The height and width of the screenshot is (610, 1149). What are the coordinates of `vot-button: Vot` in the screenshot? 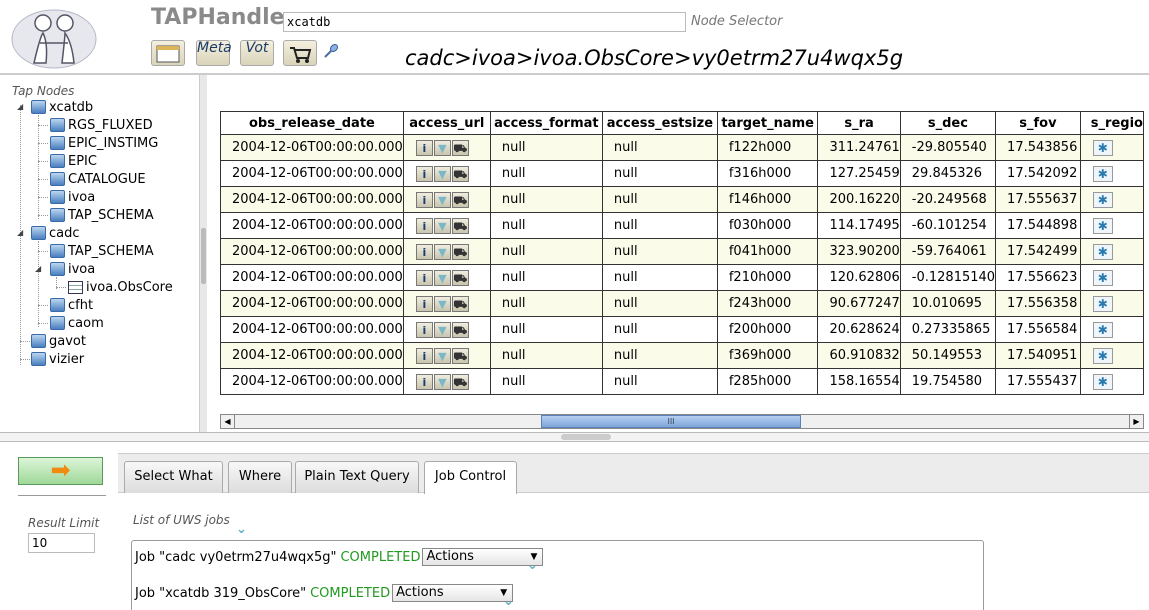 It's located at (257, 53).